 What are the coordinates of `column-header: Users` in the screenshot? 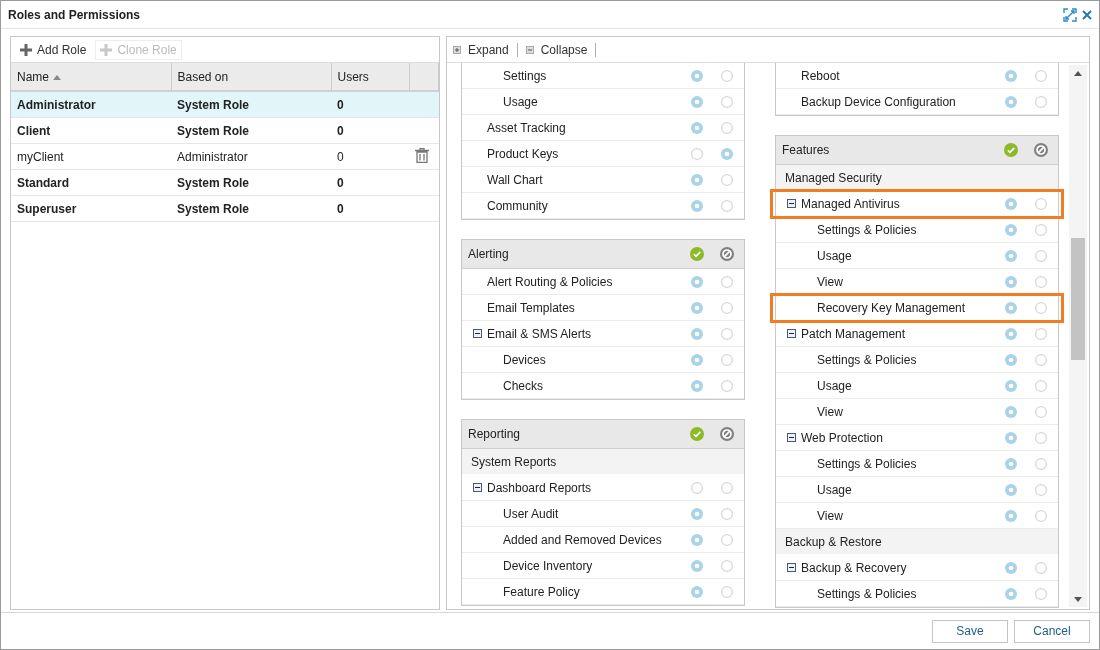 It's located at (370, 77).